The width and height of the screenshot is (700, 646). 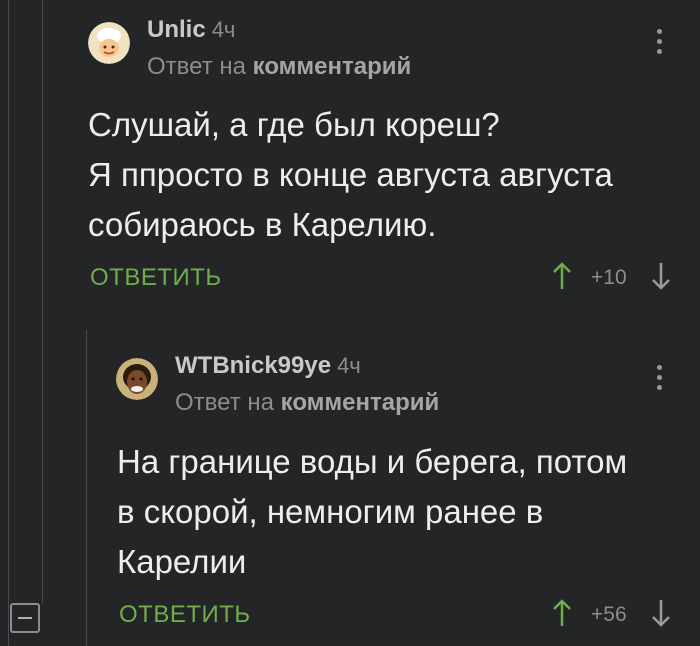 I want to click on comment-line: собираюсь в Карелию., so click(x=262, y=224).